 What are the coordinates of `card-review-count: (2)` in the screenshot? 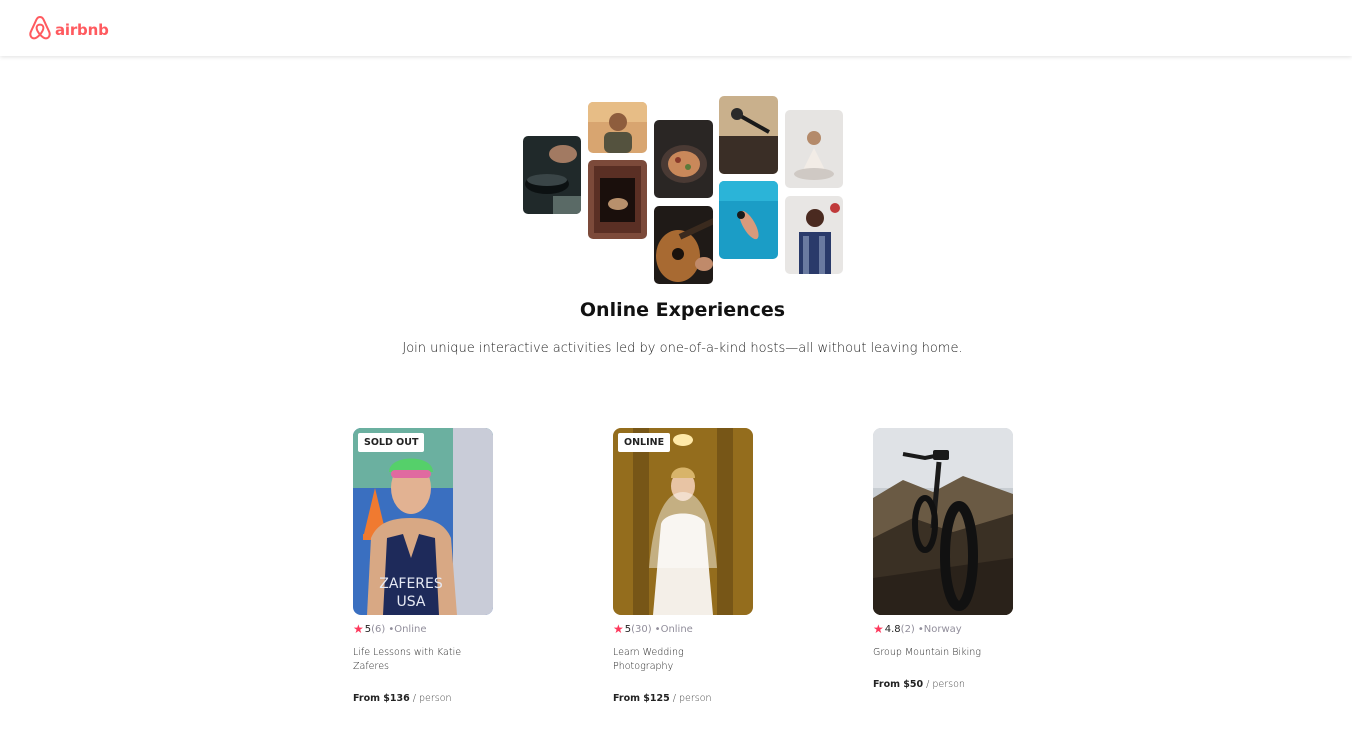 It's located at (907, 629).